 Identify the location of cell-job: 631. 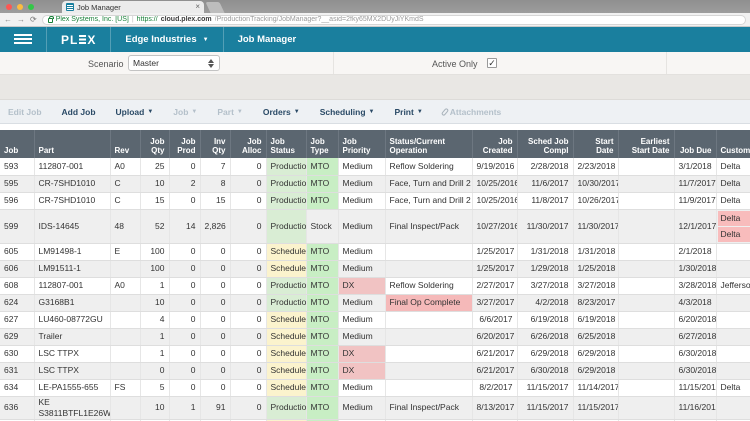
(17, 371).